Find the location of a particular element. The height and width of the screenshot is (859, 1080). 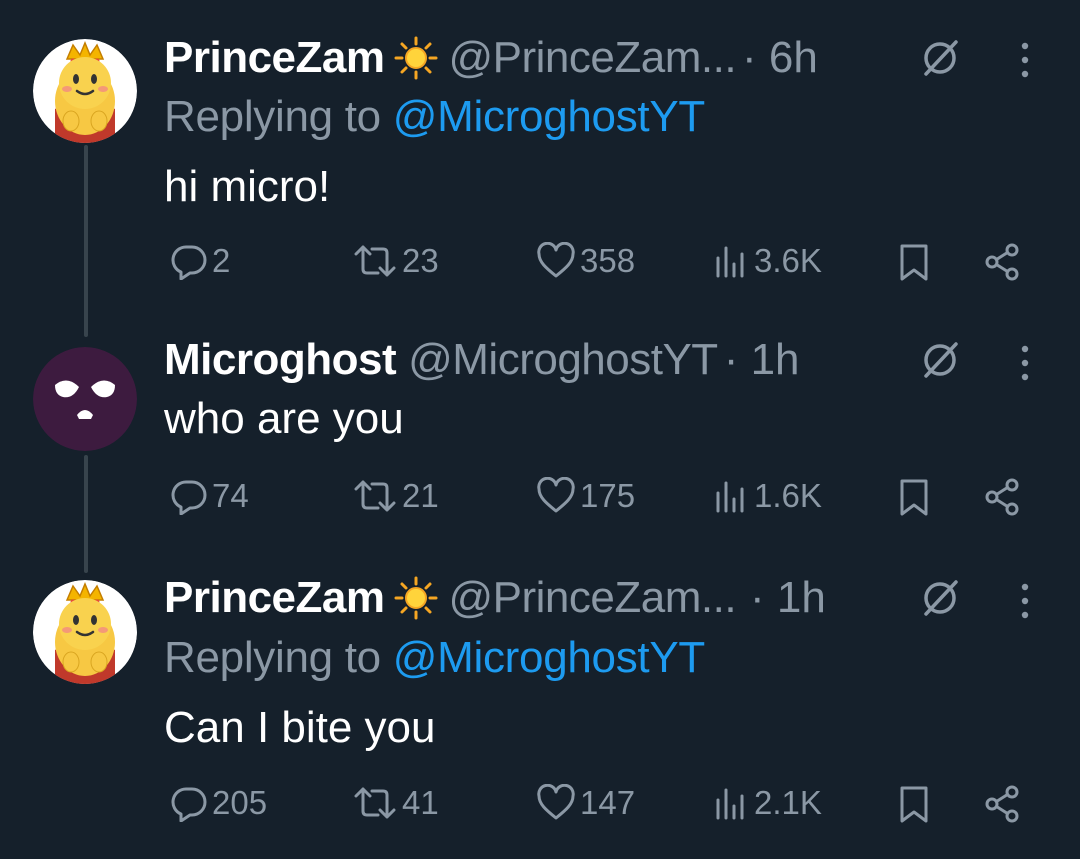

display-name: Microghost is located at coordinates (280, 360).